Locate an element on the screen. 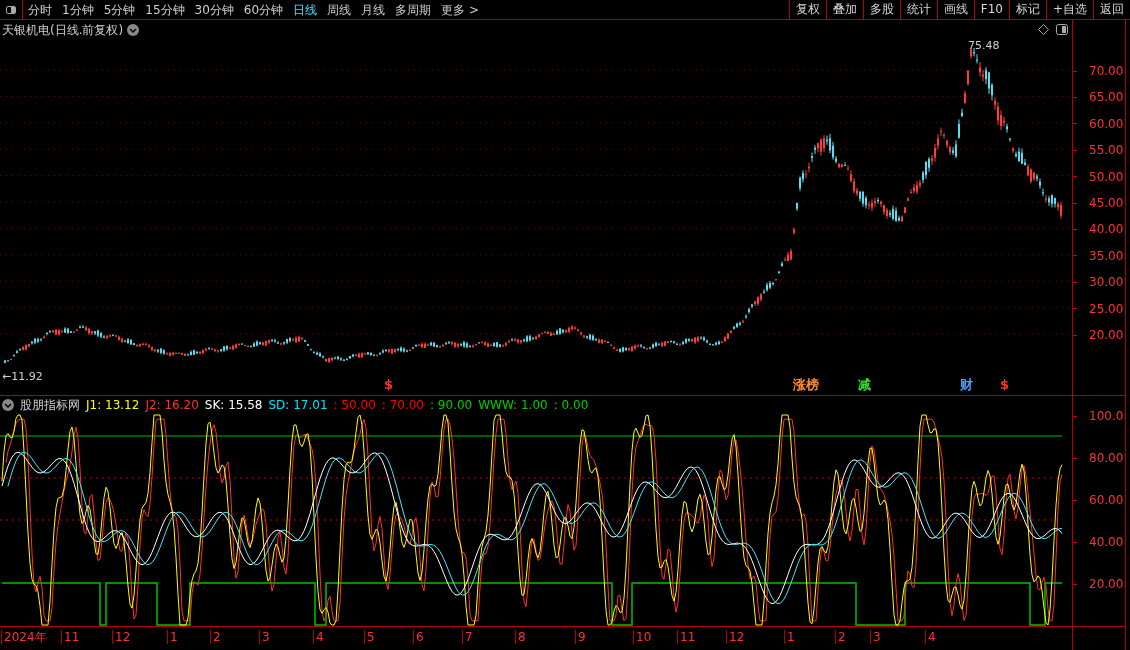  date-axis-label: 8 is located at coordinates (520, 637).